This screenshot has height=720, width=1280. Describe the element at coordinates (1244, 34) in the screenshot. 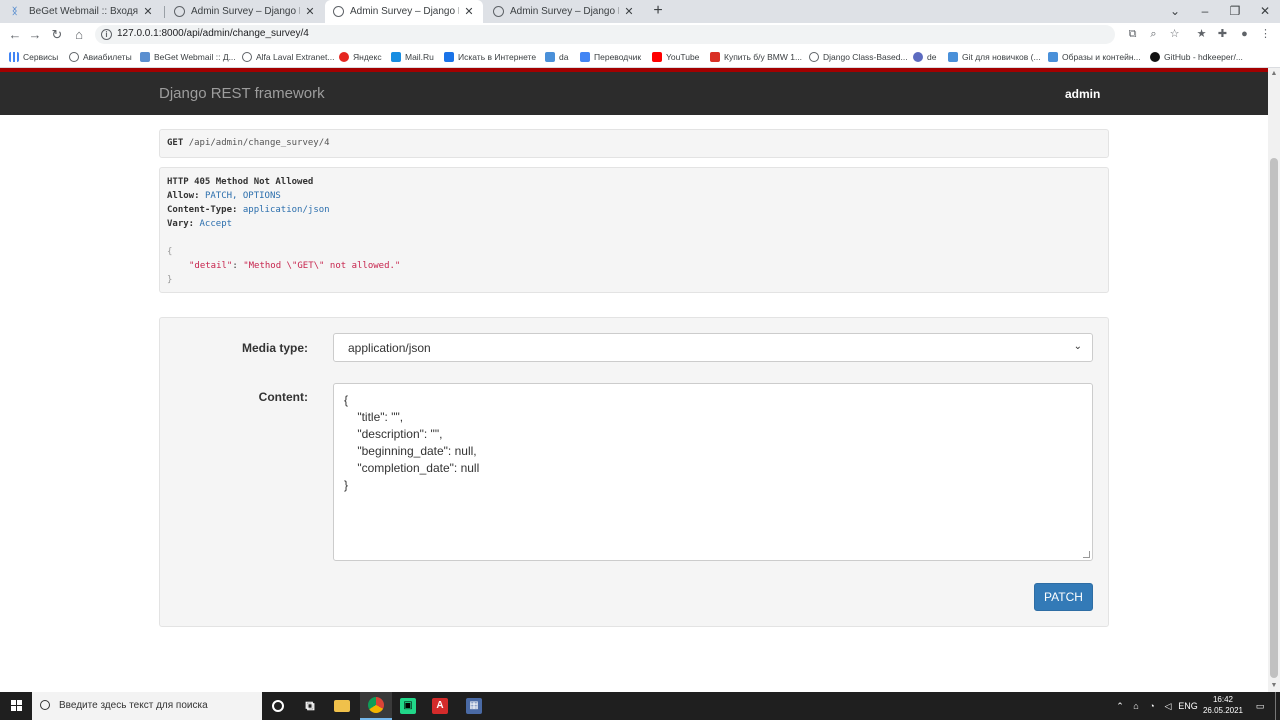

I see `profile-icon: ●` at that location.